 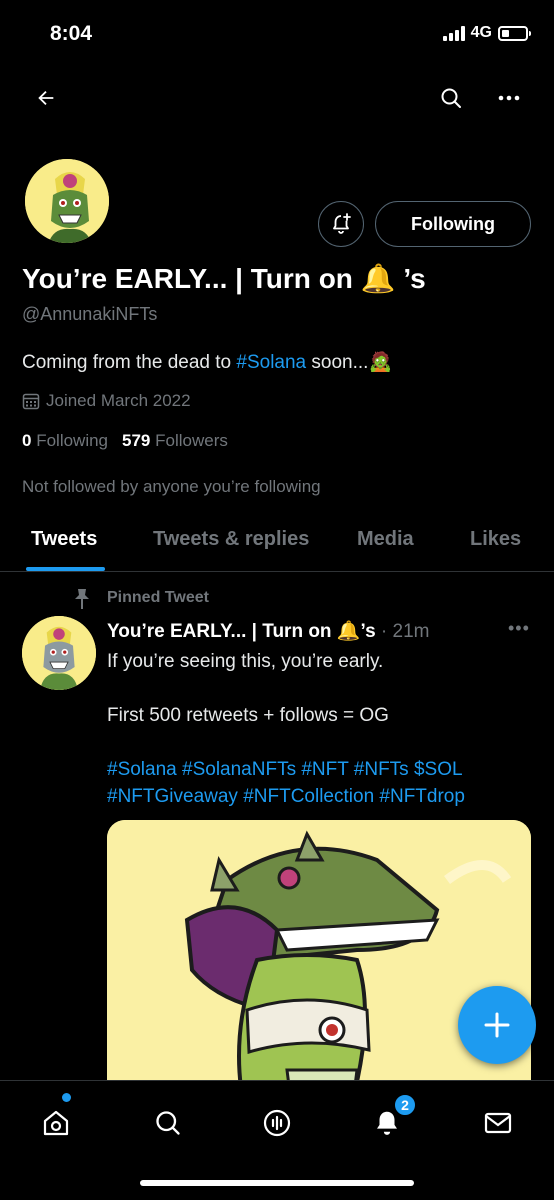 I want to click on follow-stats: 0 Following 579 Followers, so click(x=125, y=441).